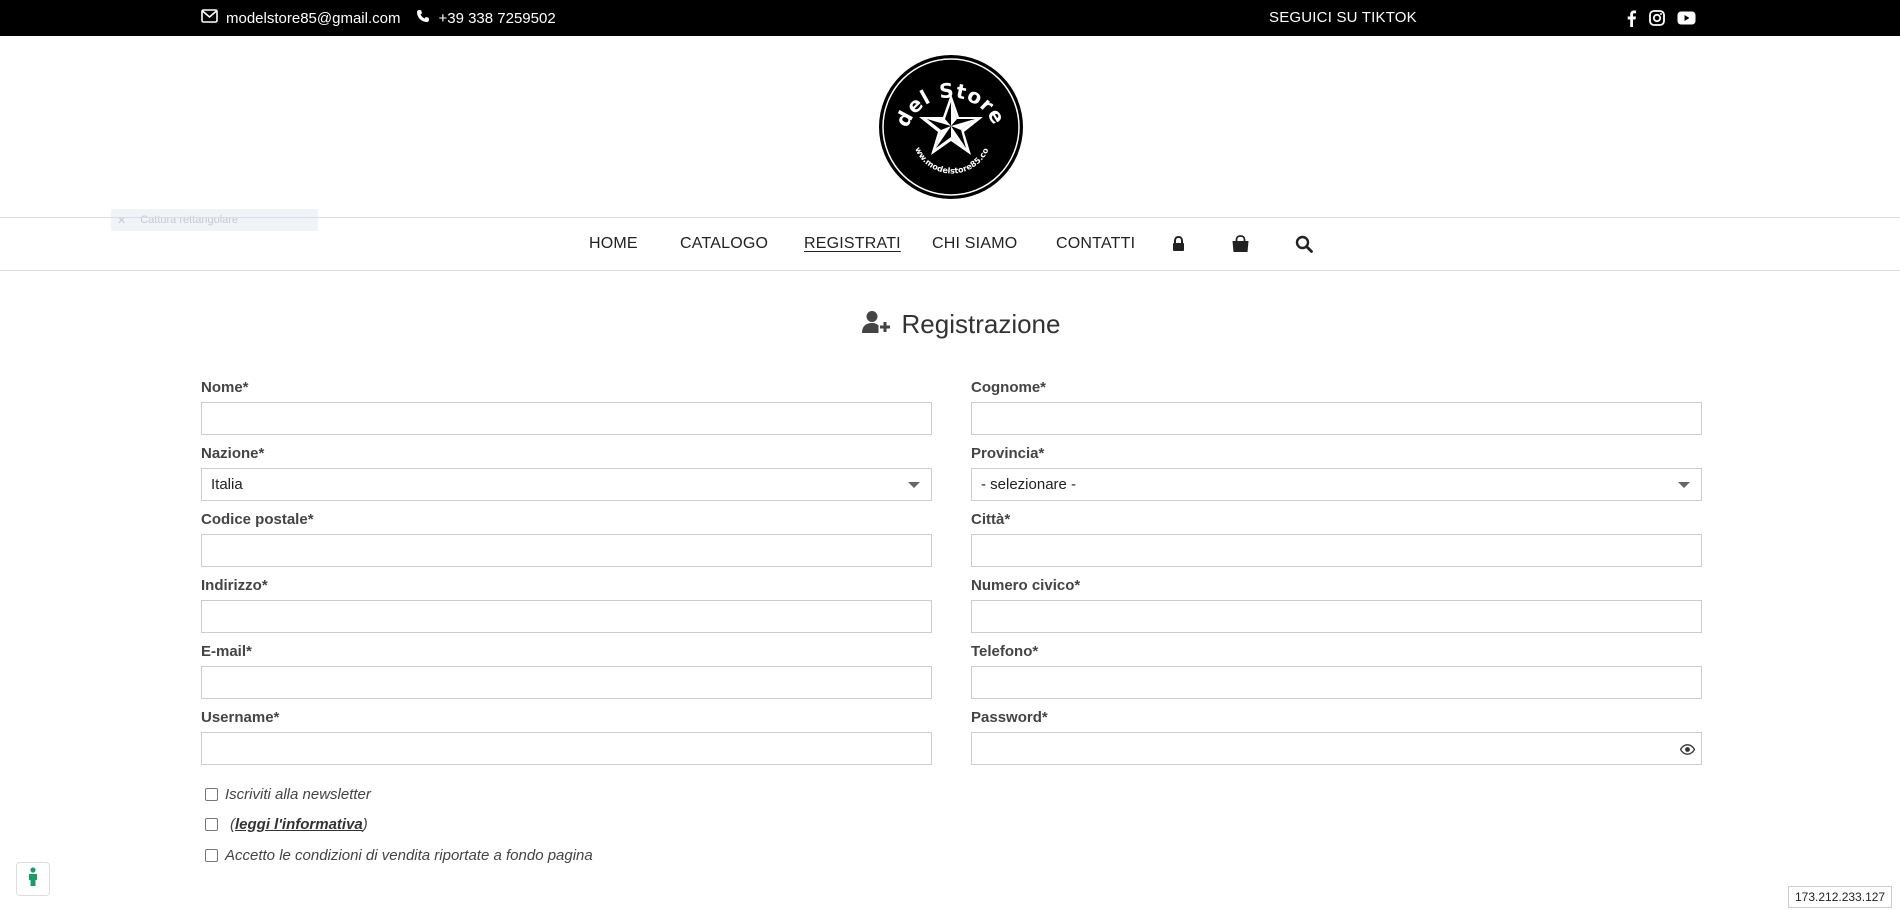 The height and width of the screenshot is (910, 1900). Describe the element at coordinates (257, 519) in the screenshot. I see `field-label: Codice postale*` at that location.